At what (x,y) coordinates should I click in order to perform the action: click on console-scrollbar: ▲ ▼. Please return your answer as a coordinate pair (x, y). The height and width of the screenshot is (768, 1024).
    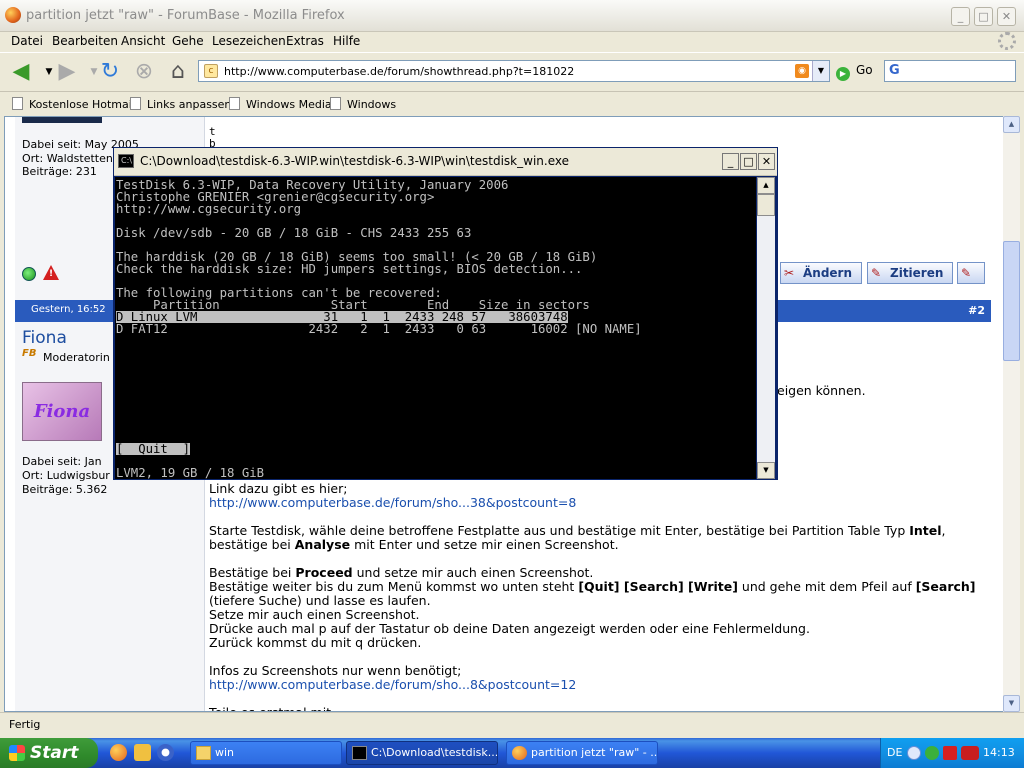
    Looking at the image, I should click on (766, 328).